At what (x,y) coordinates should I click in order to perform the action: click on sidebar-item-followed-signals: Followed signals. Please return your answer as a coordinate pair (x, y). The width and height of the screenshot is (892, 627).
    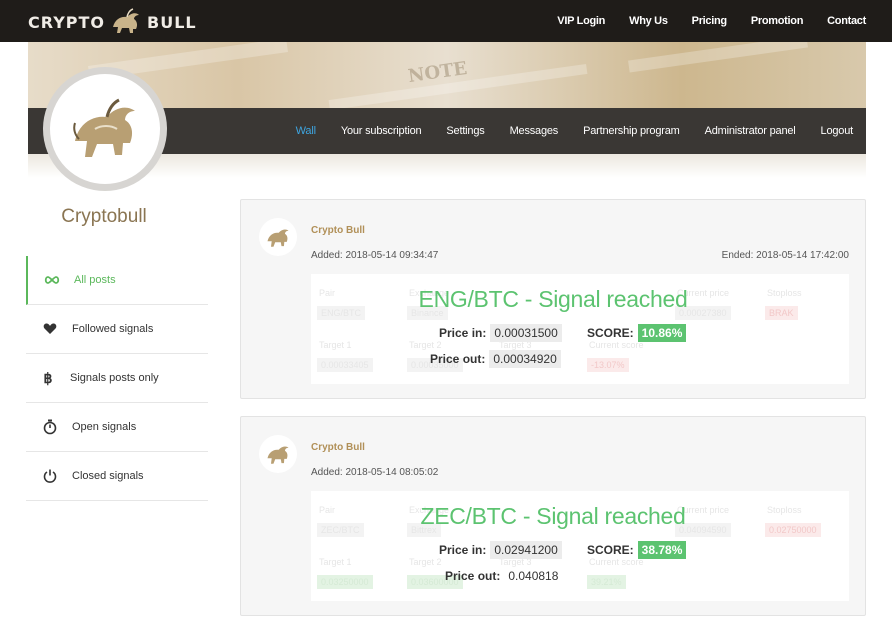
    Looking at the image, I should click on (117, 329).